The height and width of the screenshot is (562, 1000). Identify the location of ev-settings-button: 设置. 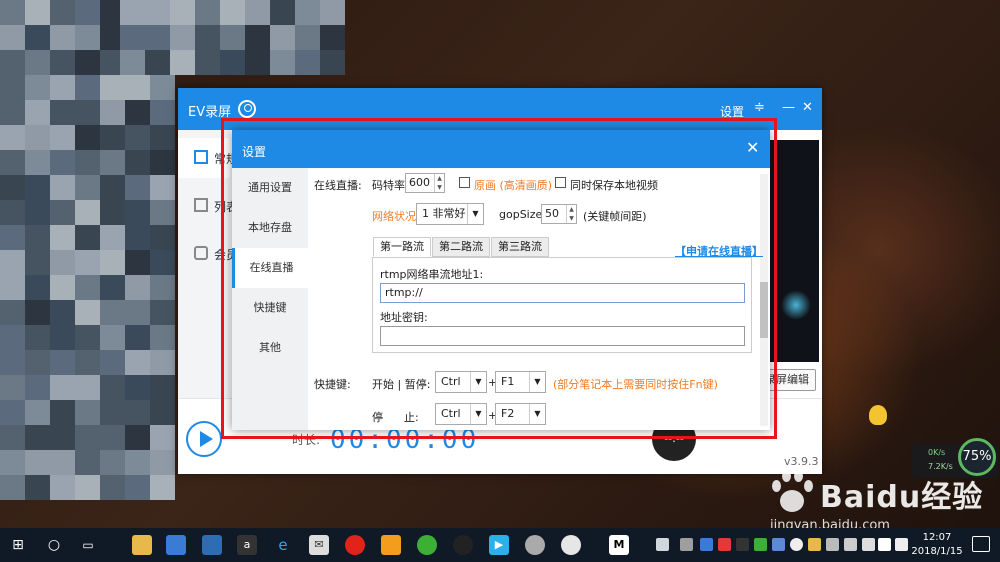
(732, 111).